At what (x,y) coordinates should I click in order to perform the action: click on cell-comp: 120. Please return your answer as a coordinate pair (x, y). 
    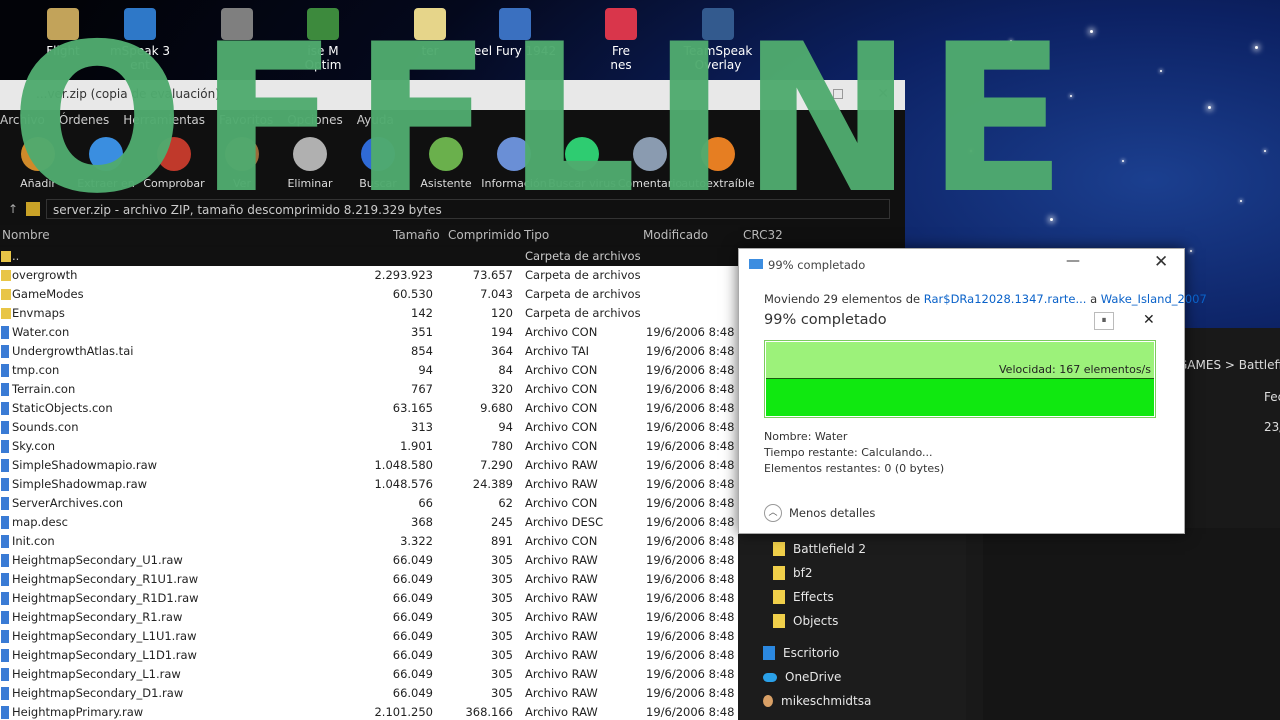
    Looking at the image, I should click on (502, 313).